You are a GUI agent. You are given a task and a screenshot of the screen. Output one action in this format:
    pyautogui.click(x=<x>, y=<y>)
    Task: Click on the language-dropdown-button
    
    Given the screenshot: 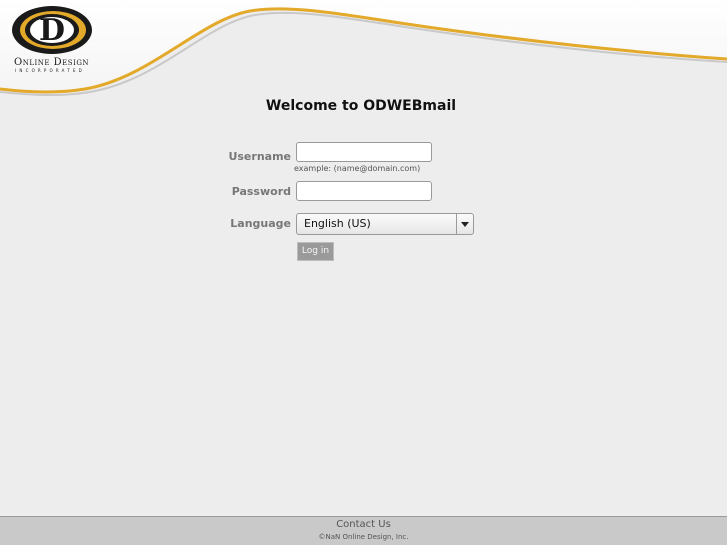 What is the action you would take?
    pyautogui.click(x=464, y=224)
    